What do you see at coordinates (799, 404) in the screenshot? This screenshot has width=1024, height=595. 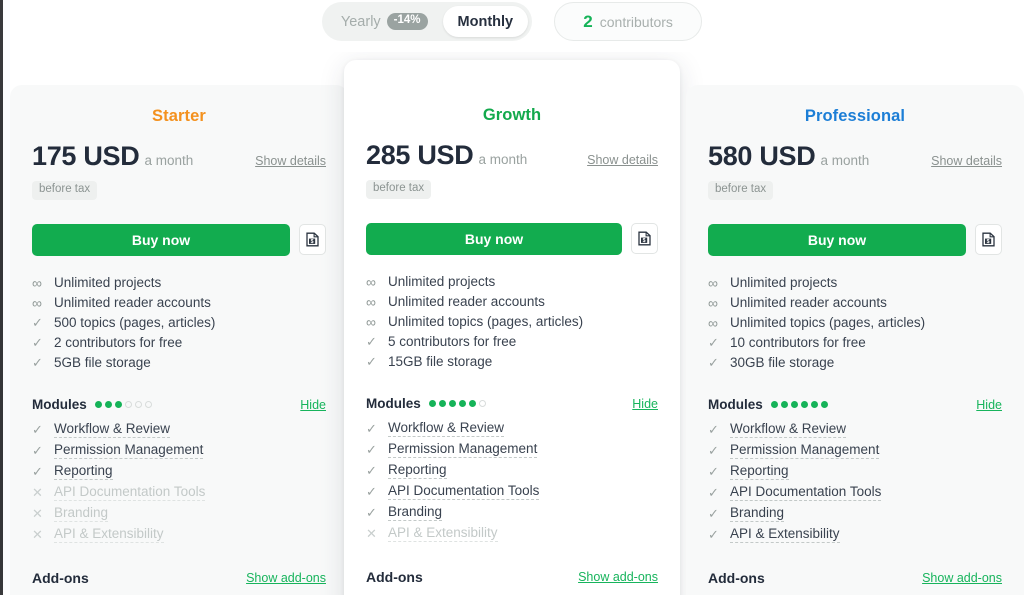 I see `modules-dots-professional` at bounding box center [799, 404].